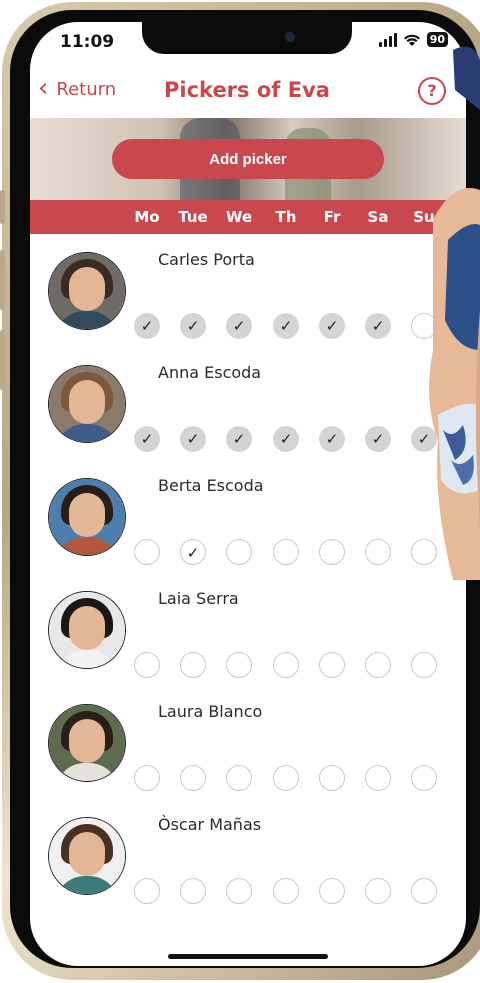 The height and width of the screenshot is (983, 480). I want to click on return-label: Return, so click(86, 89).